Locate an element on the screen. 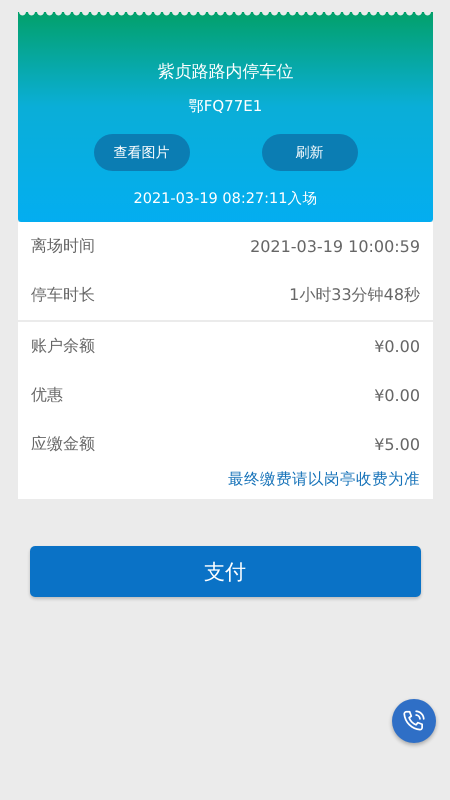  row-label: 优惠 is located at coordinates (47, 395).